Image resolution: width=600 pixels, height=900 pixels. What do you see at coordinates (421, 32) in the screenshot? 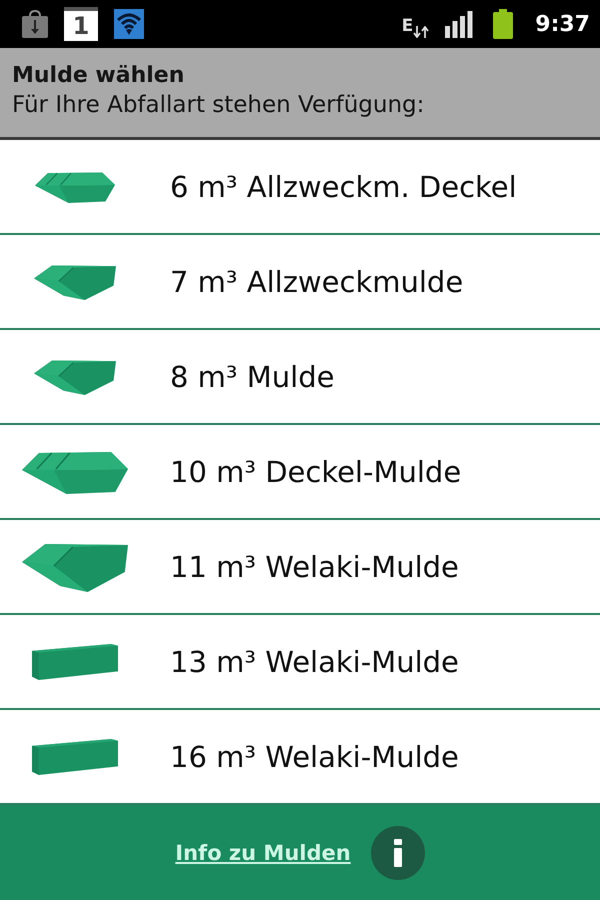
I see `data-arrows-icon` at bounding box center [421, 32].